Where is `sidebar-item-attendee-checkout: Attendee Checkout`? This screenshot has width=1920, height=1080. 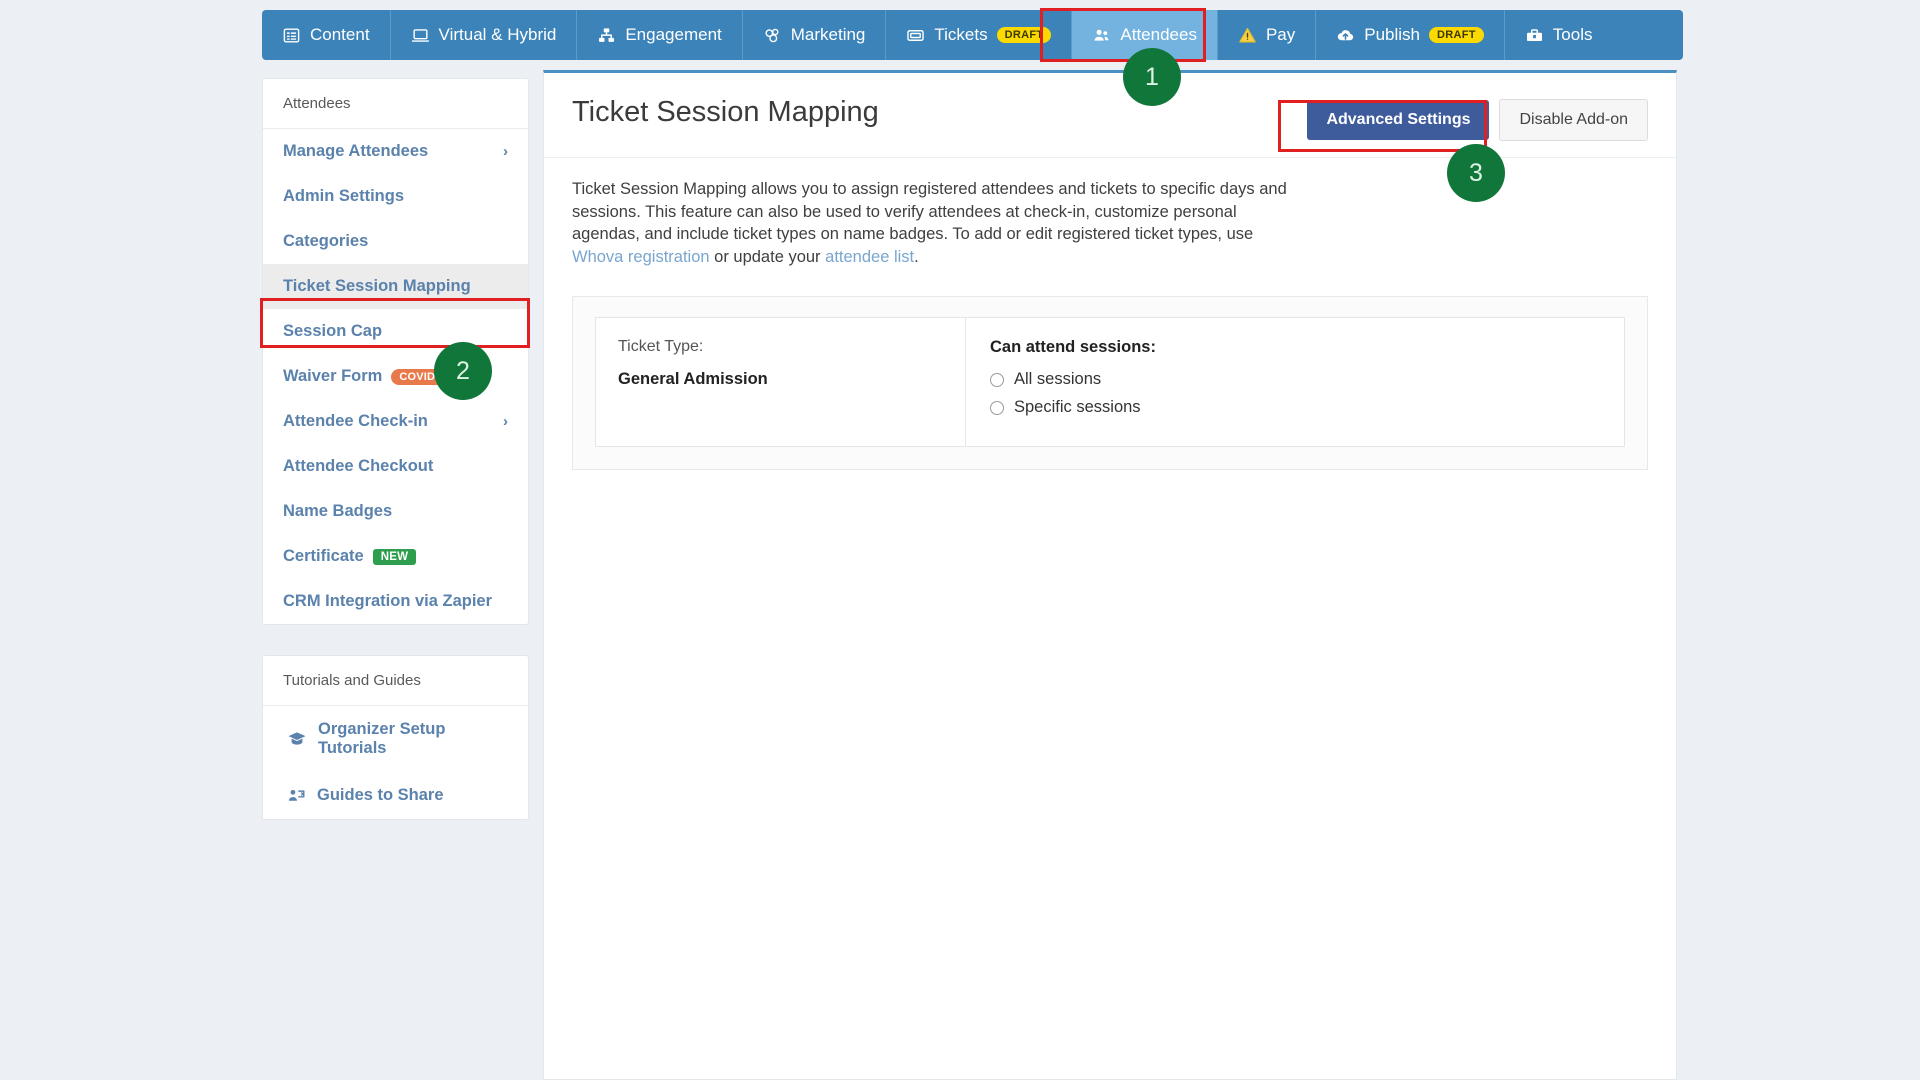
sidebar-item-attendee-checkout: Attendee Checkout is located at coordinates (395, 466).